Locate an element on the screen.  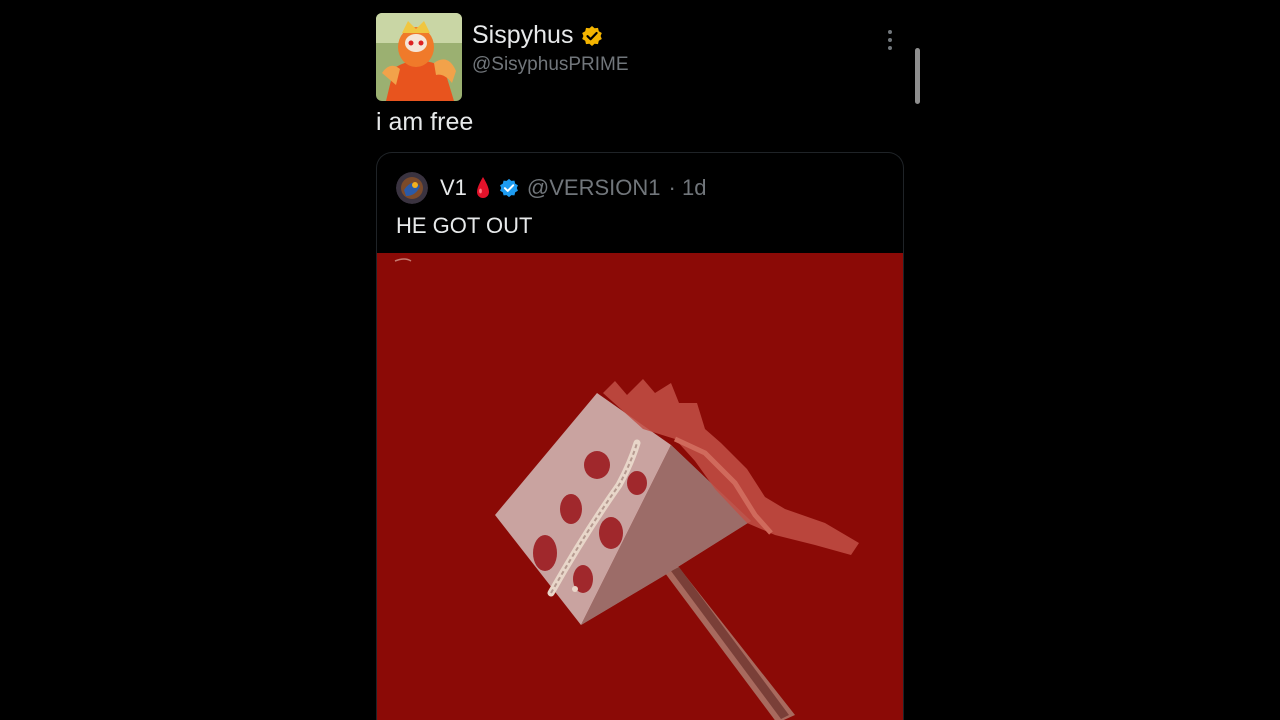
author-name-row: Sispyhus is located at coordinates (537, 35).